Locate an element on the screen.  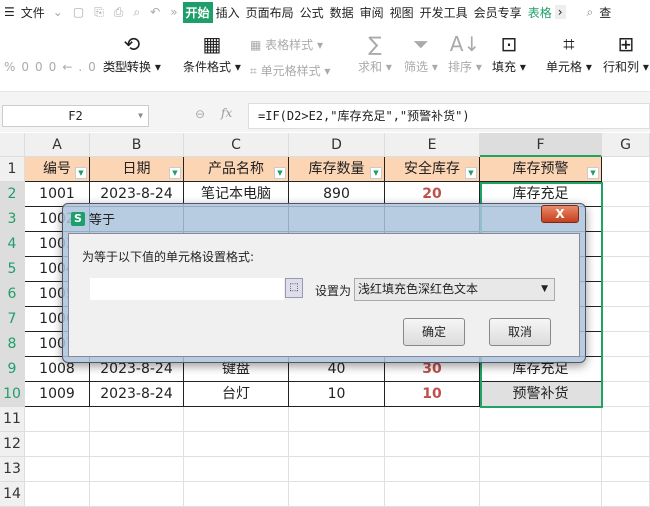
more-icon: » is located at coordinates (173, 12).